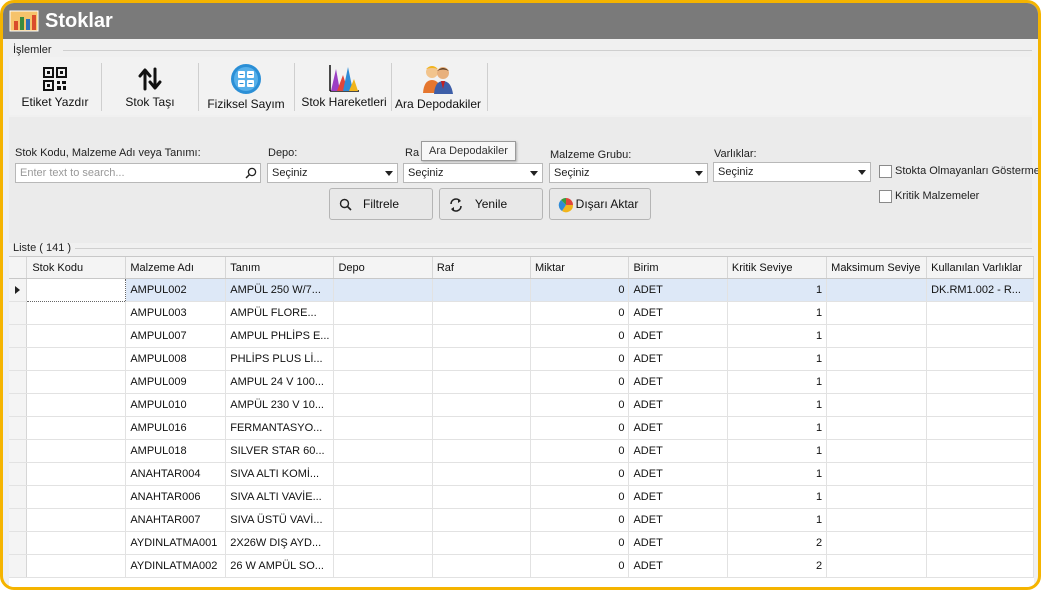 The image size is (1041, 590). What do you see at coordinates (521, 451) in the screenshot?
I see `table-row: AMPUL018 SILVER STAR 60... 0 ADET 1` at bounding box center [521, 451].